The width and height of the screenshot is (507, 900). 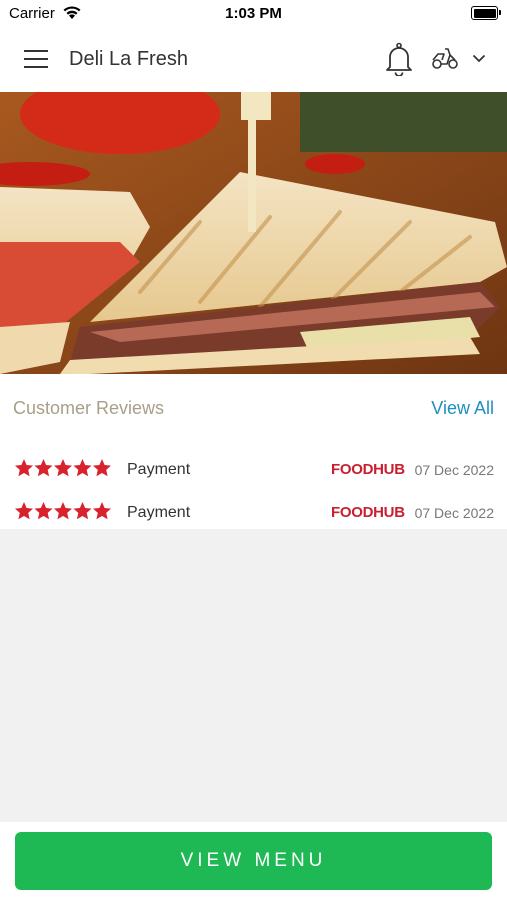 I want to click on hamburger-menu-icon, so click(x=36, y=59).